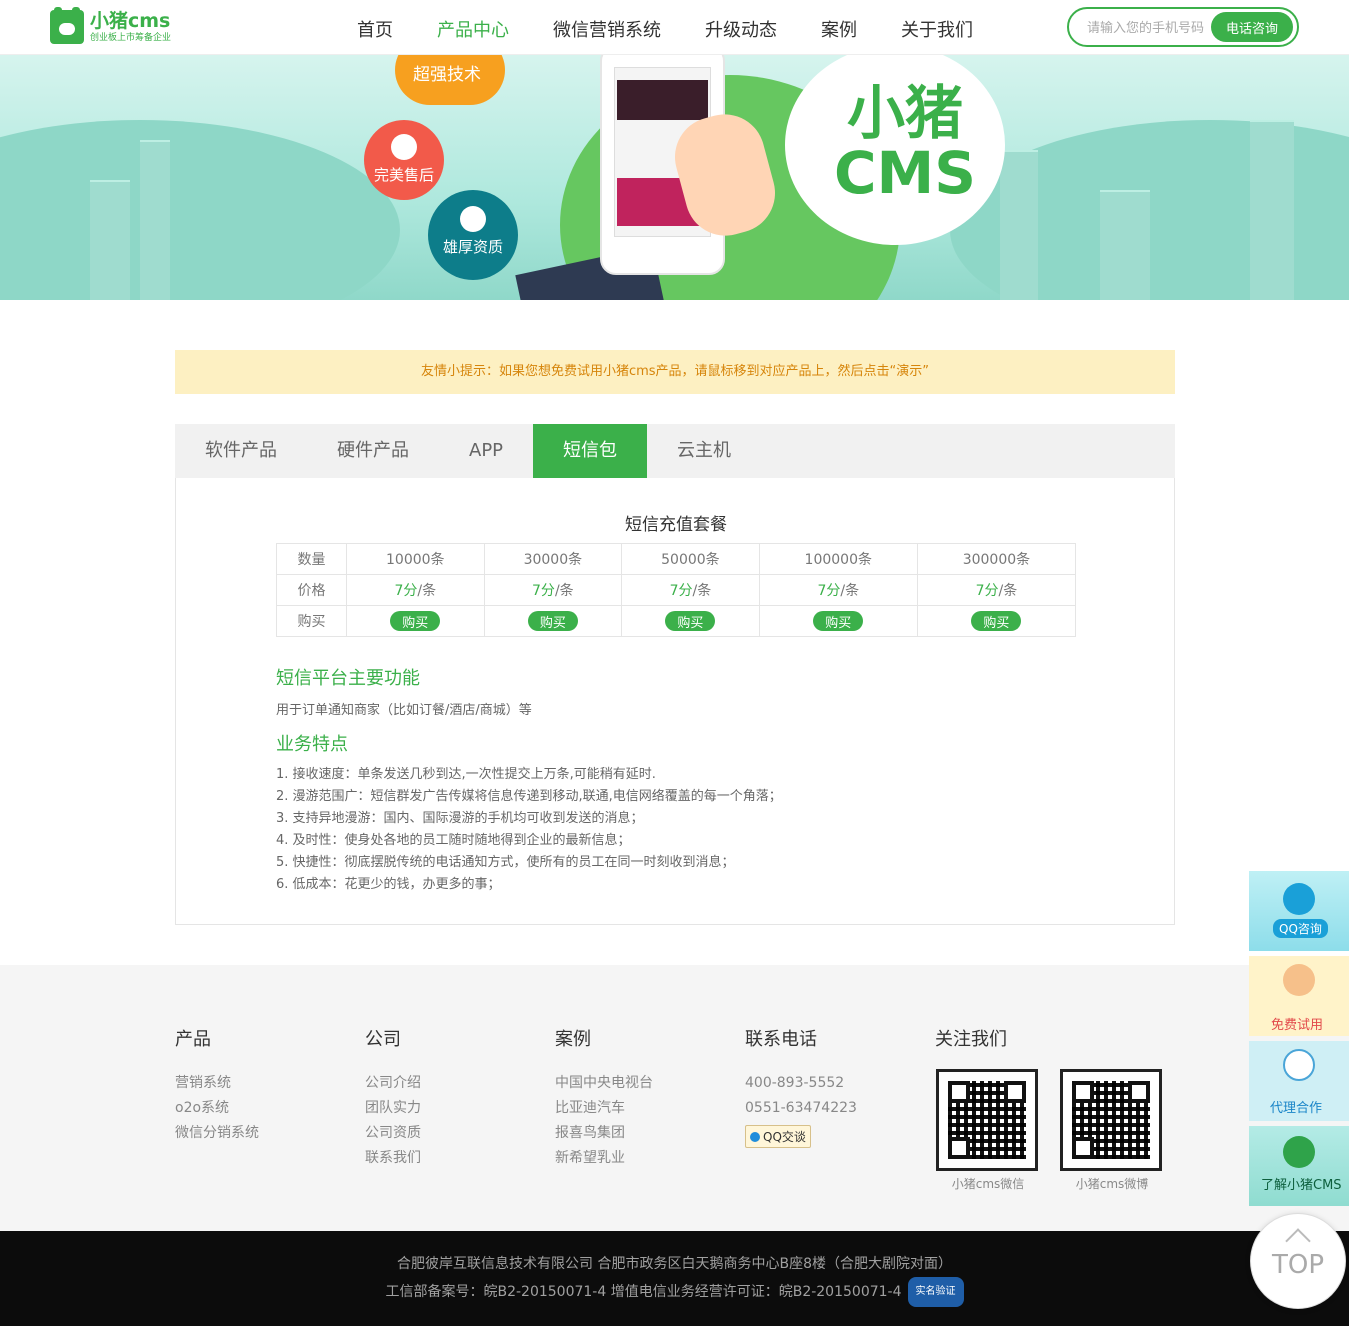 The image size is (1349, 1326). I want to click on badge-qualification: 雄厚资质, so click(473, 235).